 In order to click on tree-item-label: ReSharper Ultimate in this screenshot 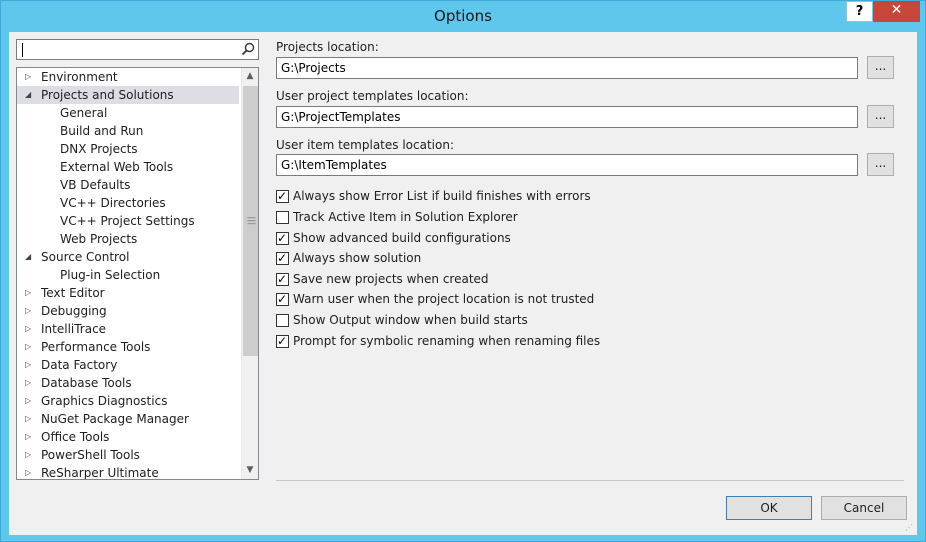, I will do `click(100, 473)`.